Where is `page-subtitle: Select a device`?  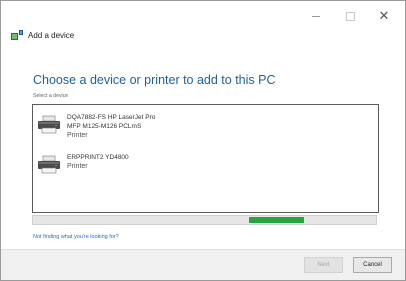
page-subtitle: Select a device is located at coordinates (51, 96).